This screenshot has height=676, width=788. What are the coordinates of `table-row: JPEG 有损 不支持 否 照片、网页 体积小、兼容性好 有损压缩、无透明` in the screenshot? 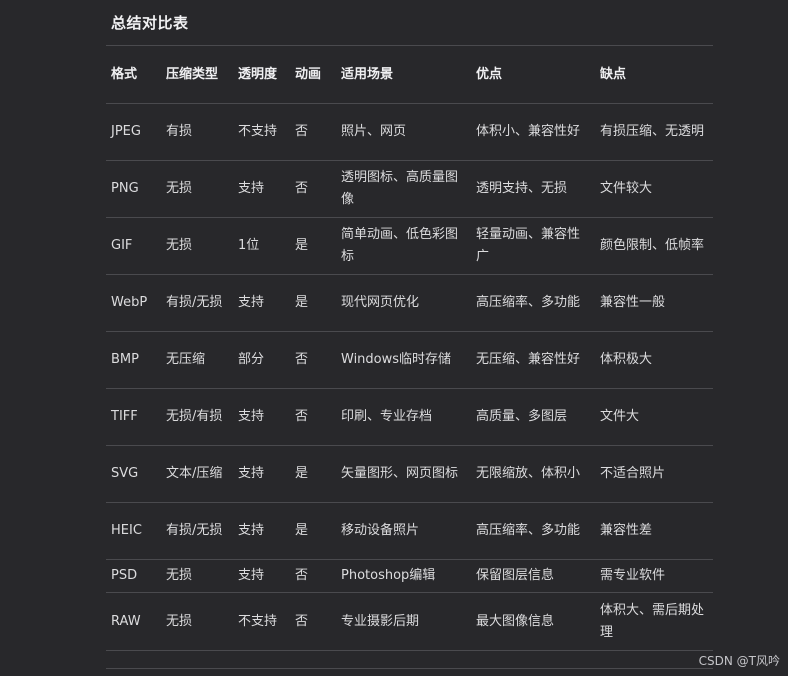 It's located at (409, 132).